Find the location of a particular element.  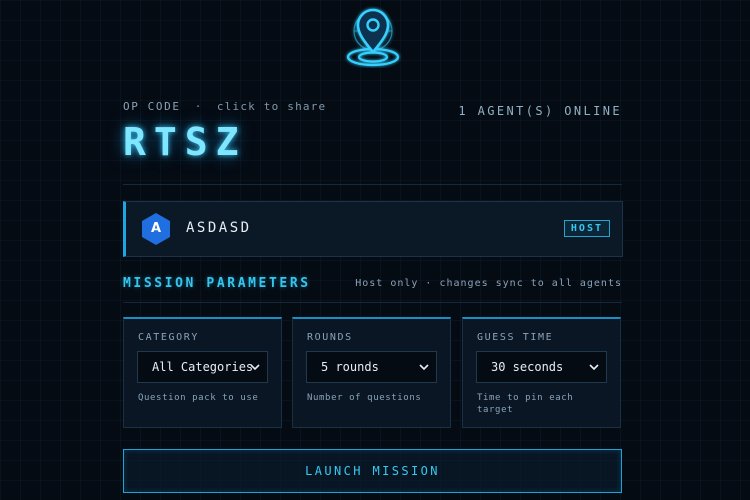

section-note: Host only · changes sync to all agents is located at coordinates (488, 283).